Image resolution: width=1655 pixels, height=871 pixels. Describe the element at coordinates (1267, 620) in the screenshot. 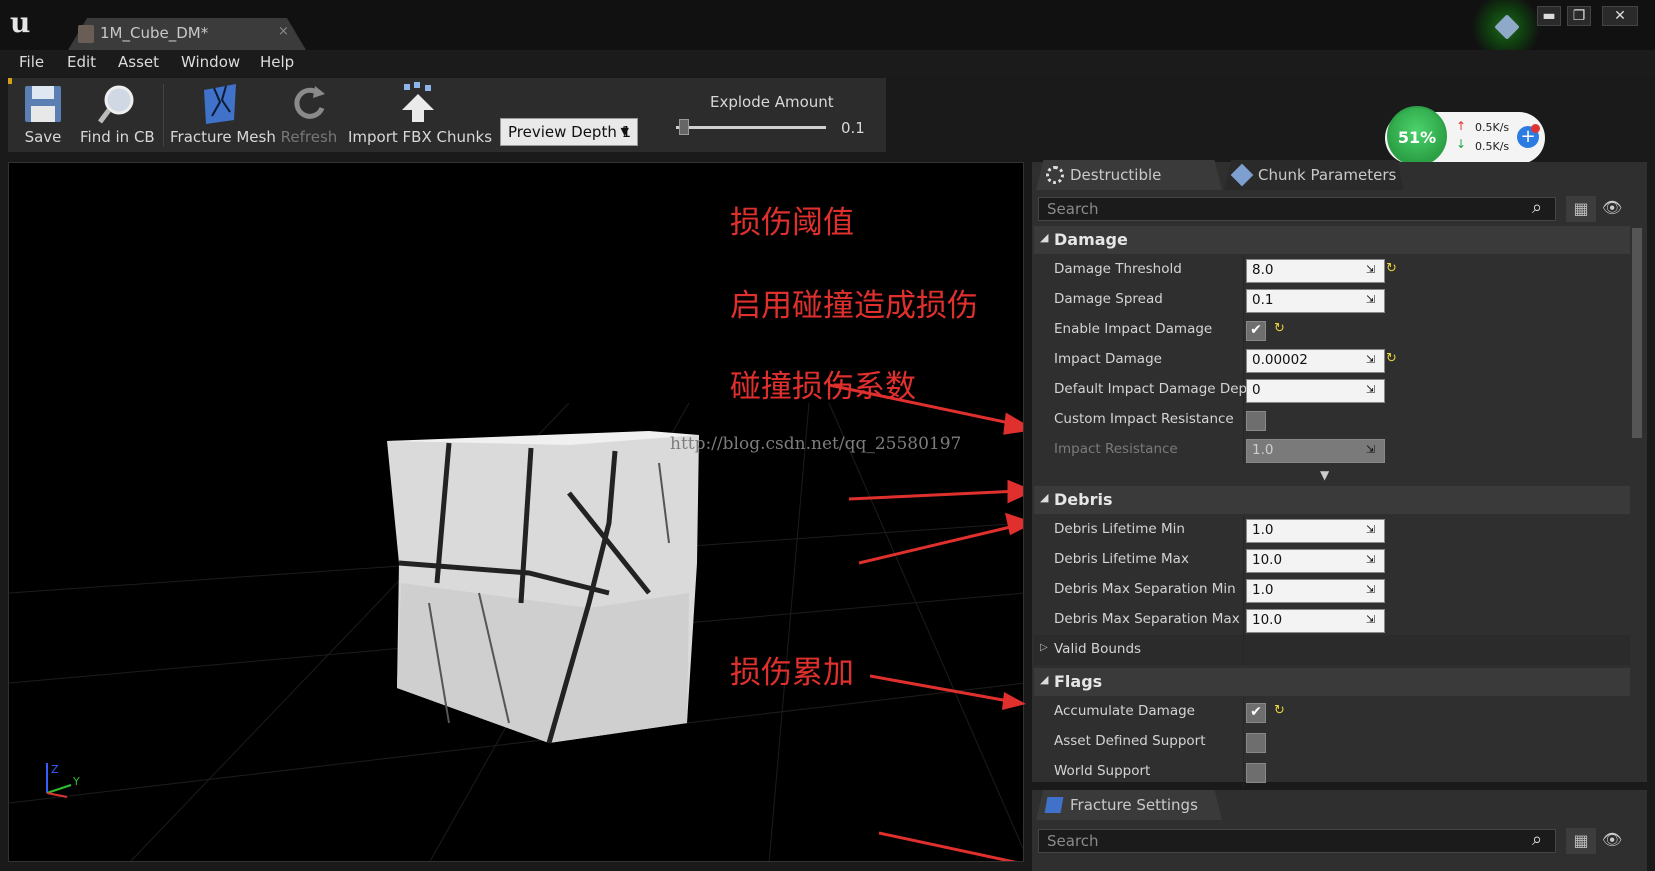

I see `debris-max-separation-max-value: 10.0` at that location.